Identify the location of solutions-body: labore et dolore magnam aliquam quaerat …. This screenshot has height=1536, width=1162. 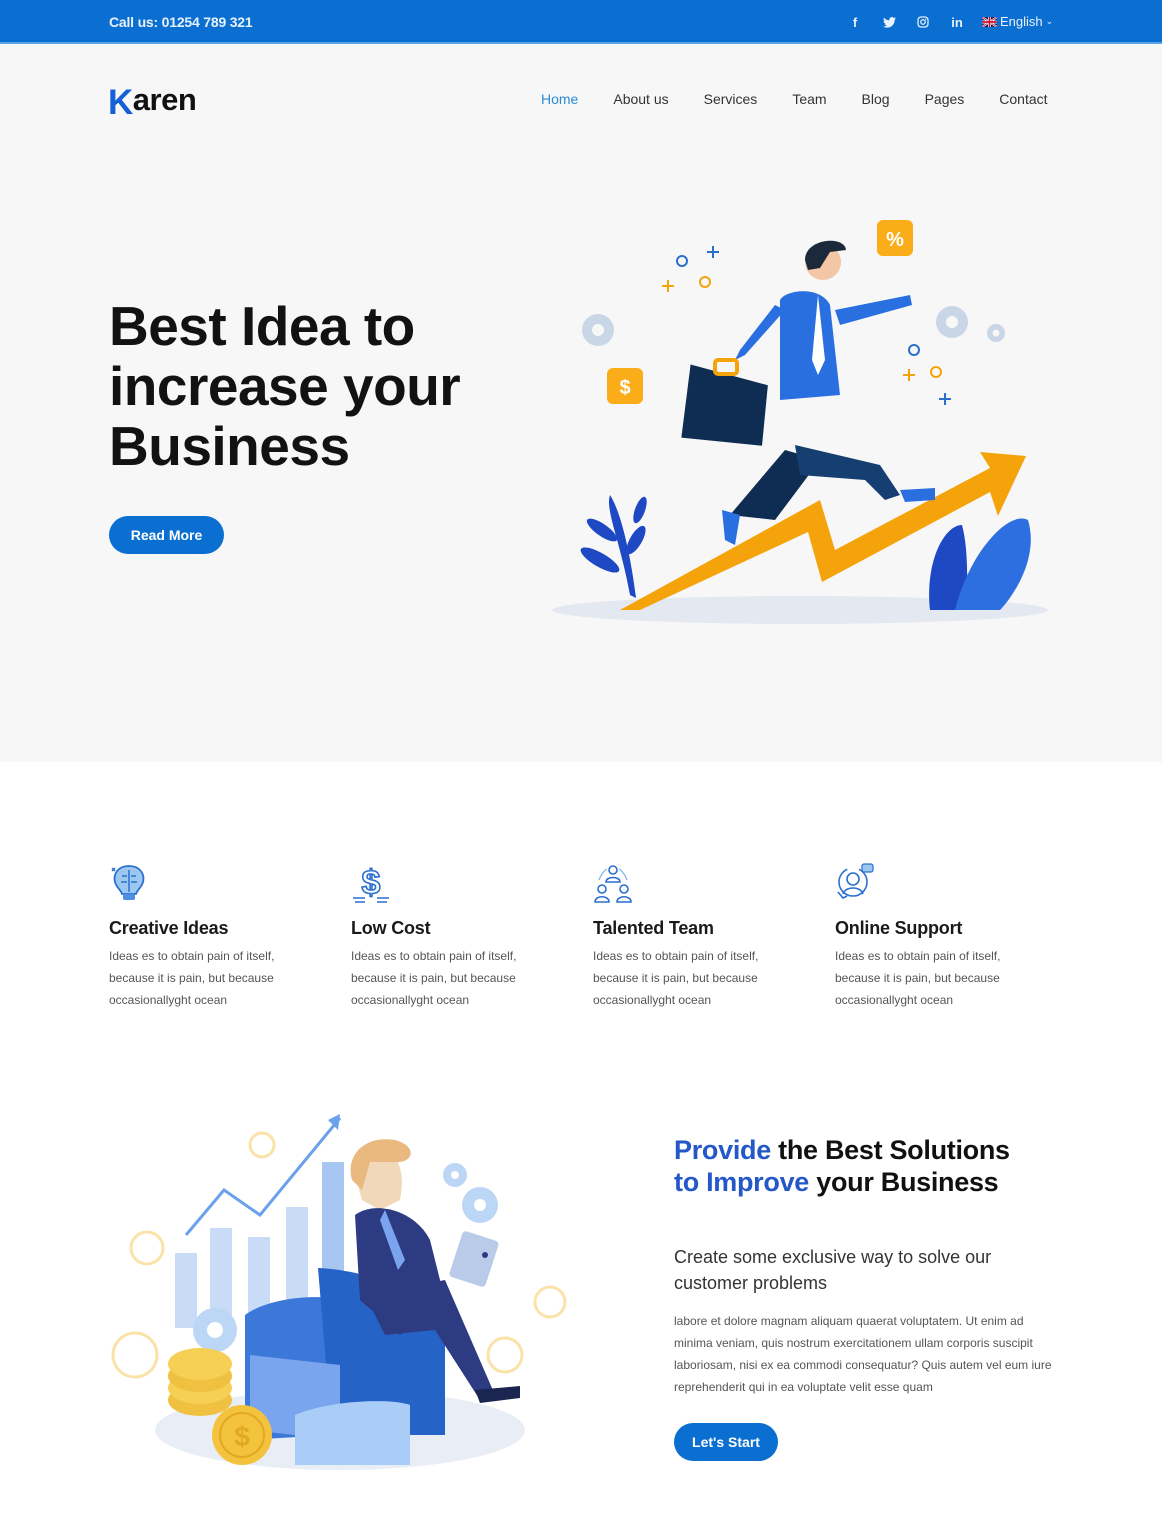
(863, 1354).